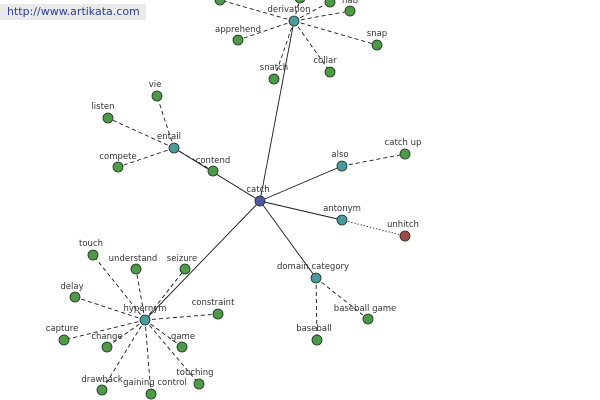 The image size is (600, 400). I want to click on word-label-vie: vie, so click(155, 85).